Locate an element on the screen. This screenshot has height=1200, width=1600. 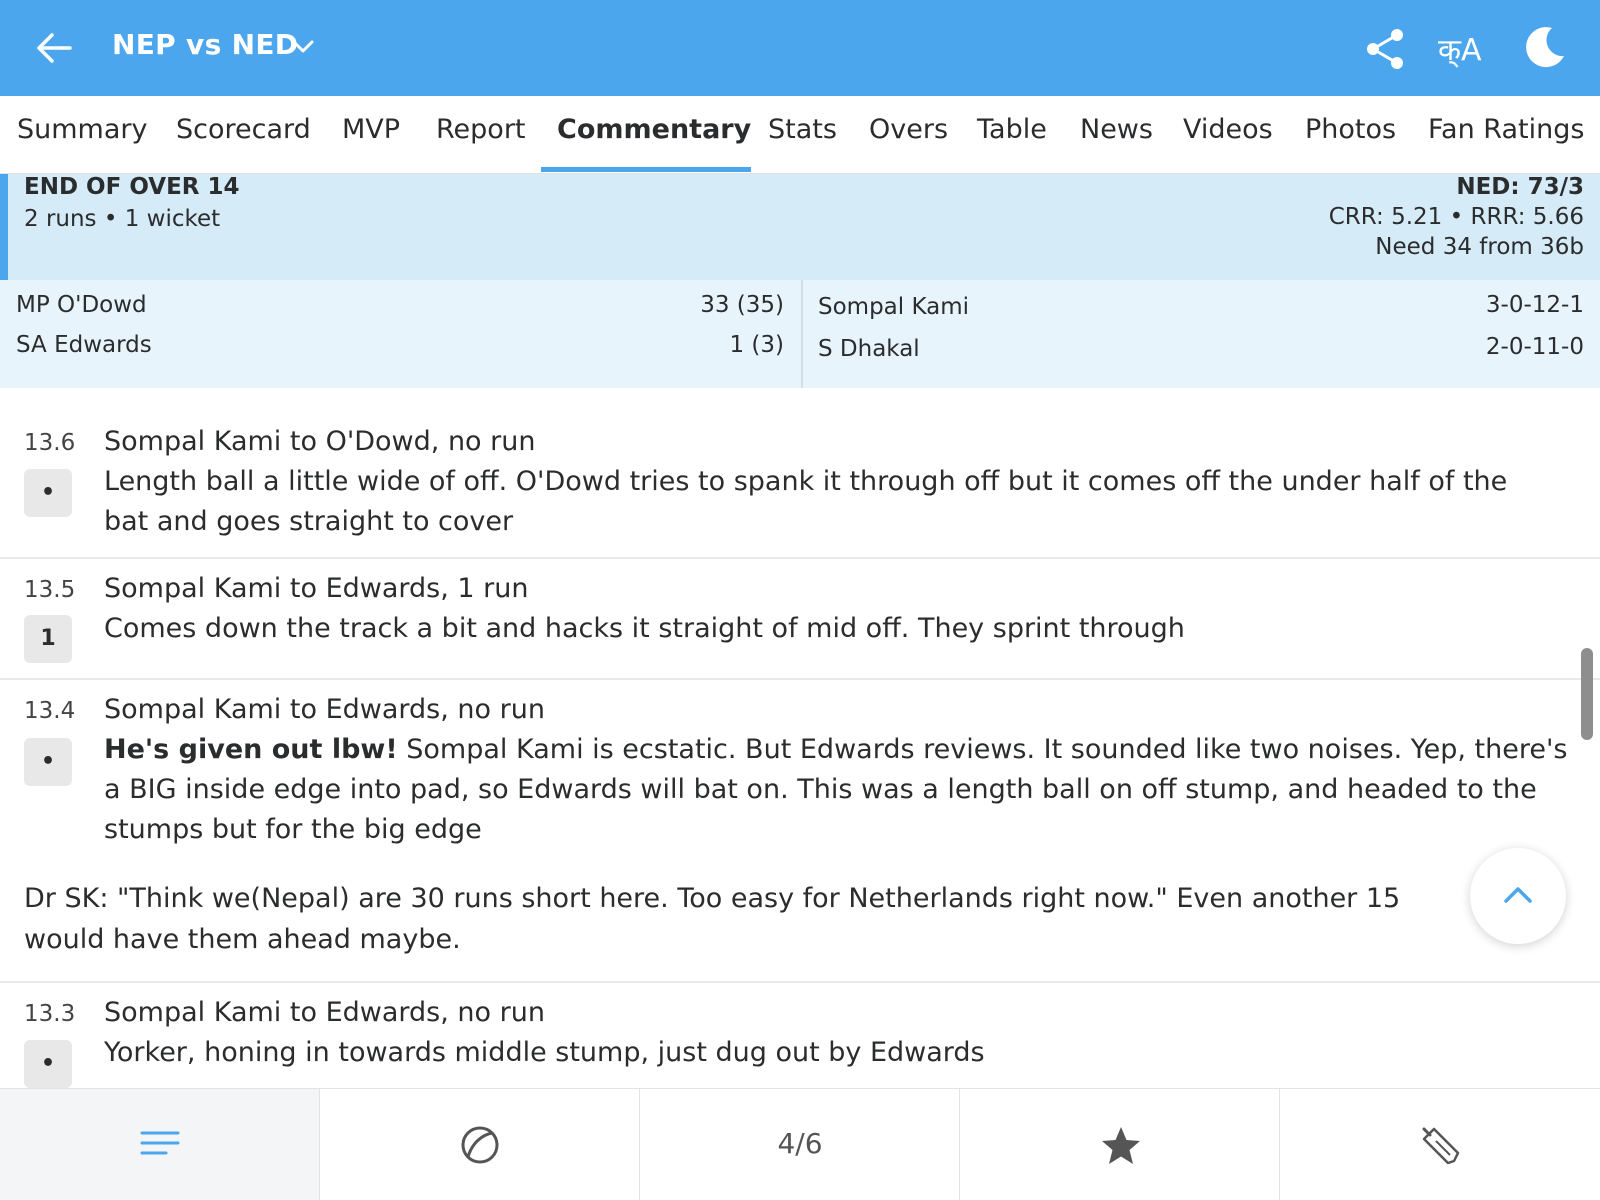
share-icon is located at coordinates (1385, 49).